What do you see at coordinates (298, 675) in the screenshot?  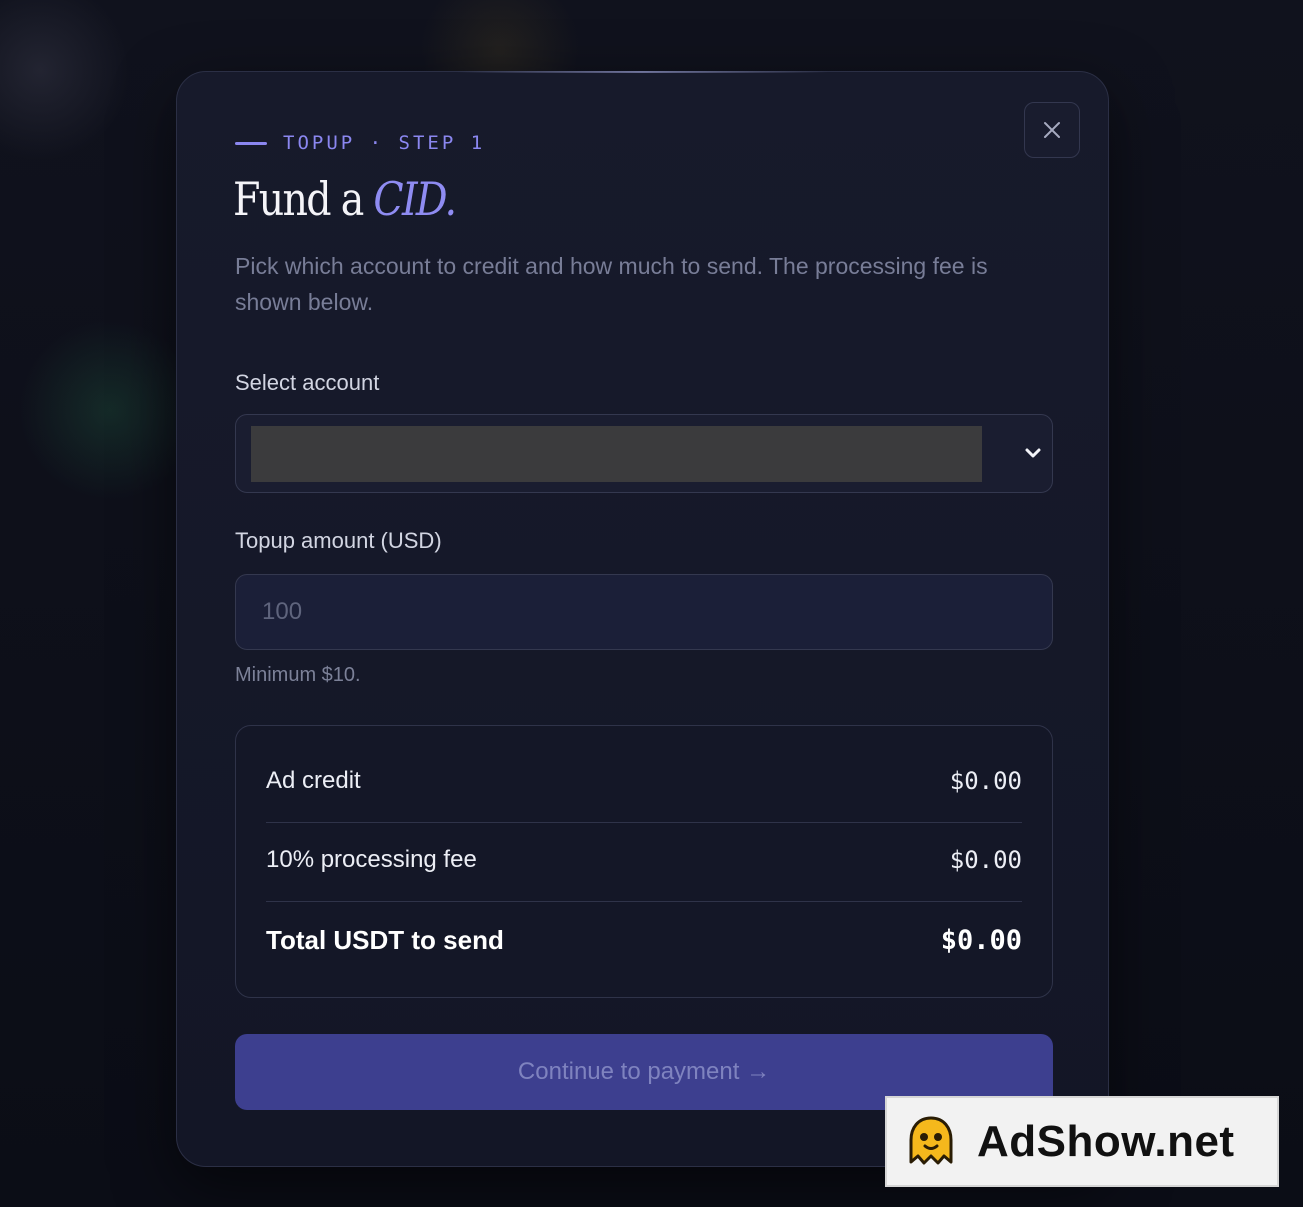 I see `minimum-hint: Minimum $10.` at bounding box center [298, 675].